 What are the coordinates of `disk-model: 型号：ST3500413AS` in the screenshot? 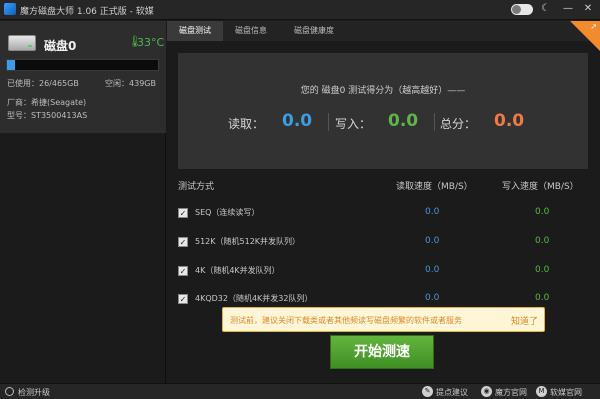 It's located at (47, 115).